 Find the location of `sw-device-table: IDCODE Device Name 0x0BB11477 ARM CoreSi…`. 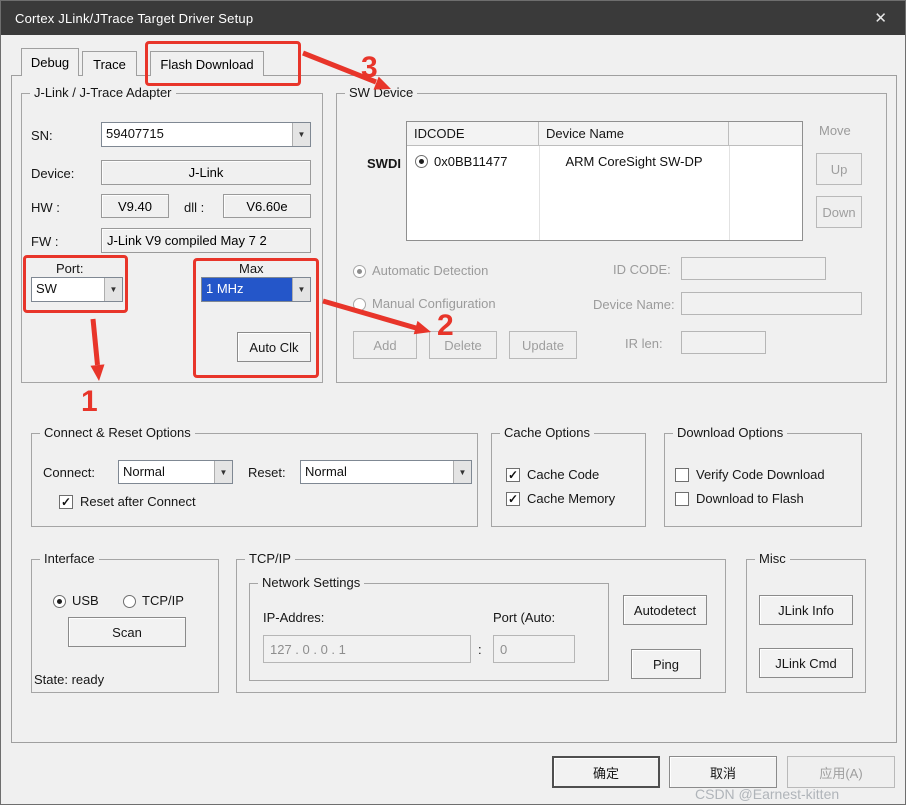

sw-device-table: IDCODE Device Name 0x0BB11477 ARM CoreSi… is located at coordinates (604, 181).